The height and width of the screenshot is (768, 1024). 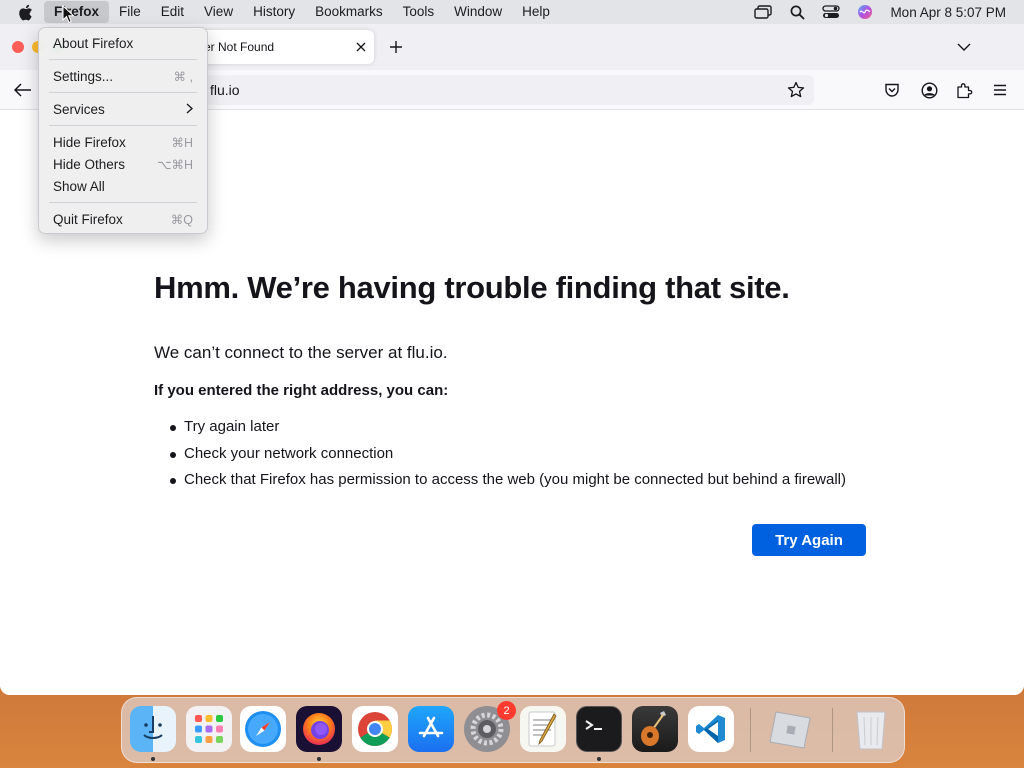 I want to click on menu-file: File, so click(x=130, y=12).